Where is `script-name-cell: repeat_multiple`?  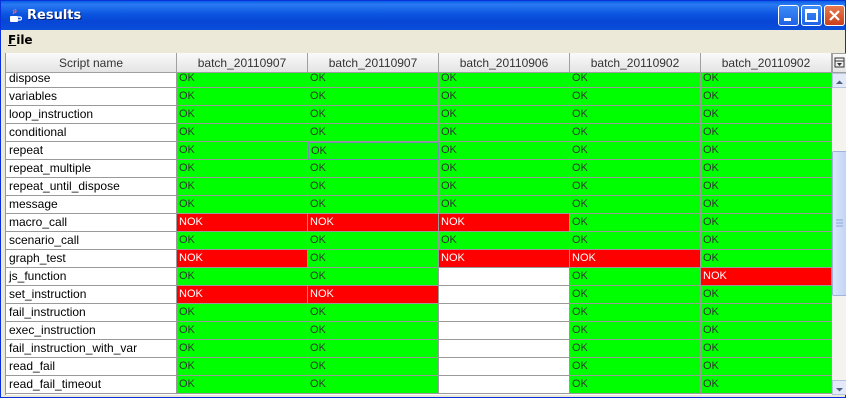
script-name-cell: repeat_multiple is located at coordinates (91, 169).